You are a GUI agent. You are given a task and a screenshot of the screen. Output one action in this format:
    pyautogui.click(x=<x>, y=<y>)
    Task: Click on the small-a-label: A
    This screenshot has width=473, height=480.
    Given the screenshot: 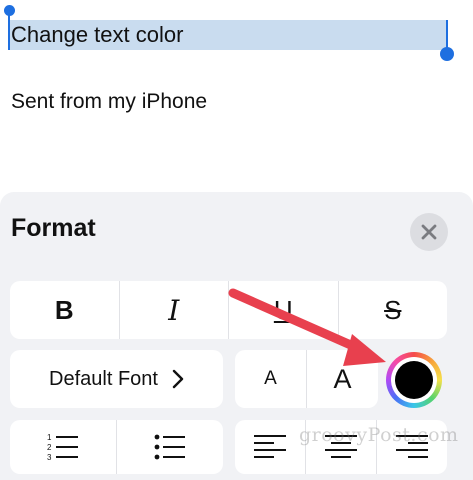 What is the action you would take?
    pyautogui.click(x=270, y=378)
    